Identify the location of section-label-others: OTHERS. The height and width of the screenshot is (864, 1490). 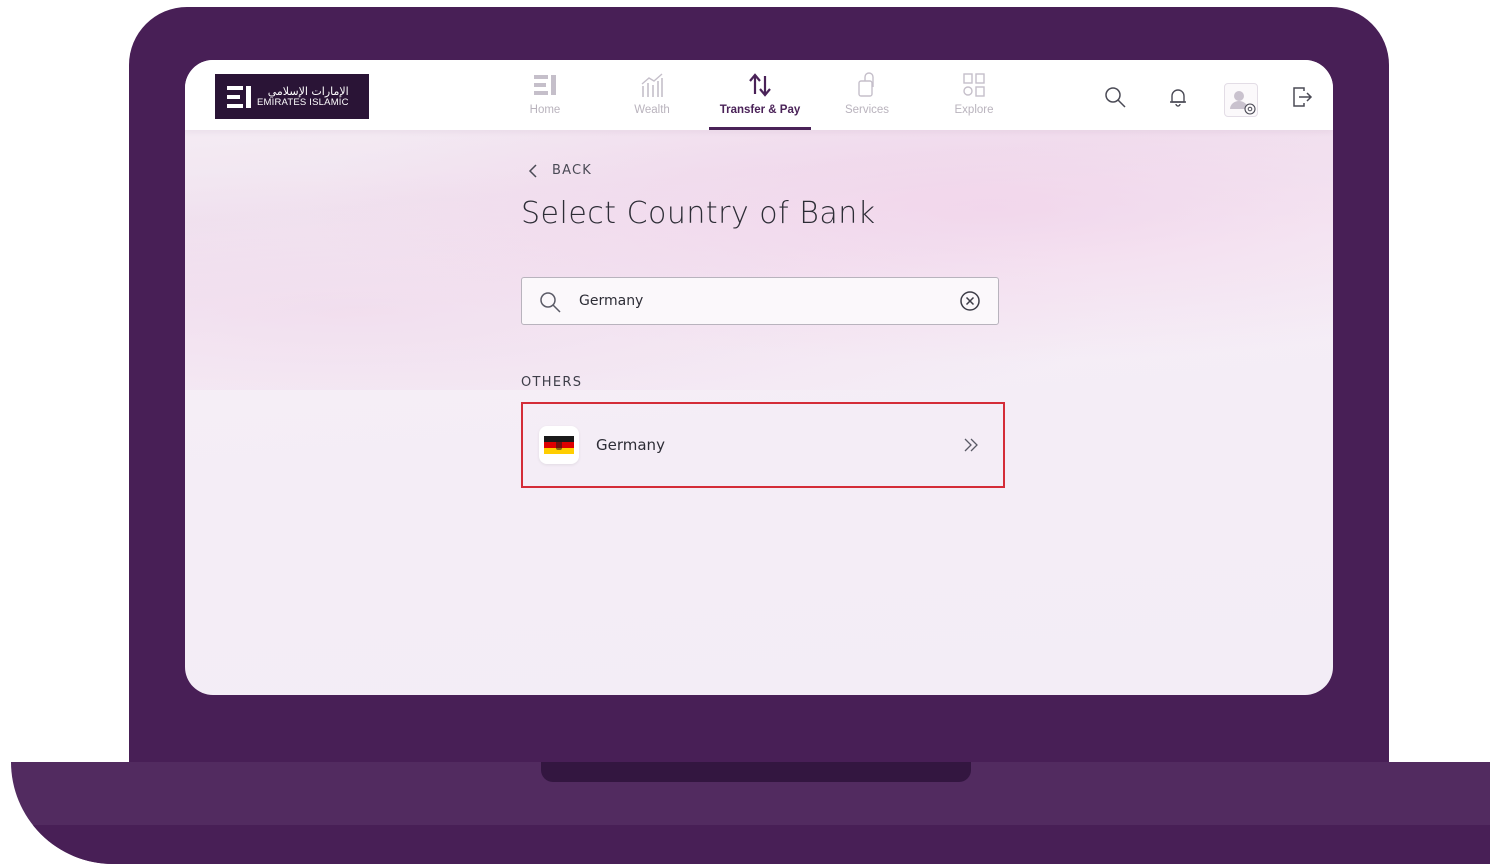
(552, 382).